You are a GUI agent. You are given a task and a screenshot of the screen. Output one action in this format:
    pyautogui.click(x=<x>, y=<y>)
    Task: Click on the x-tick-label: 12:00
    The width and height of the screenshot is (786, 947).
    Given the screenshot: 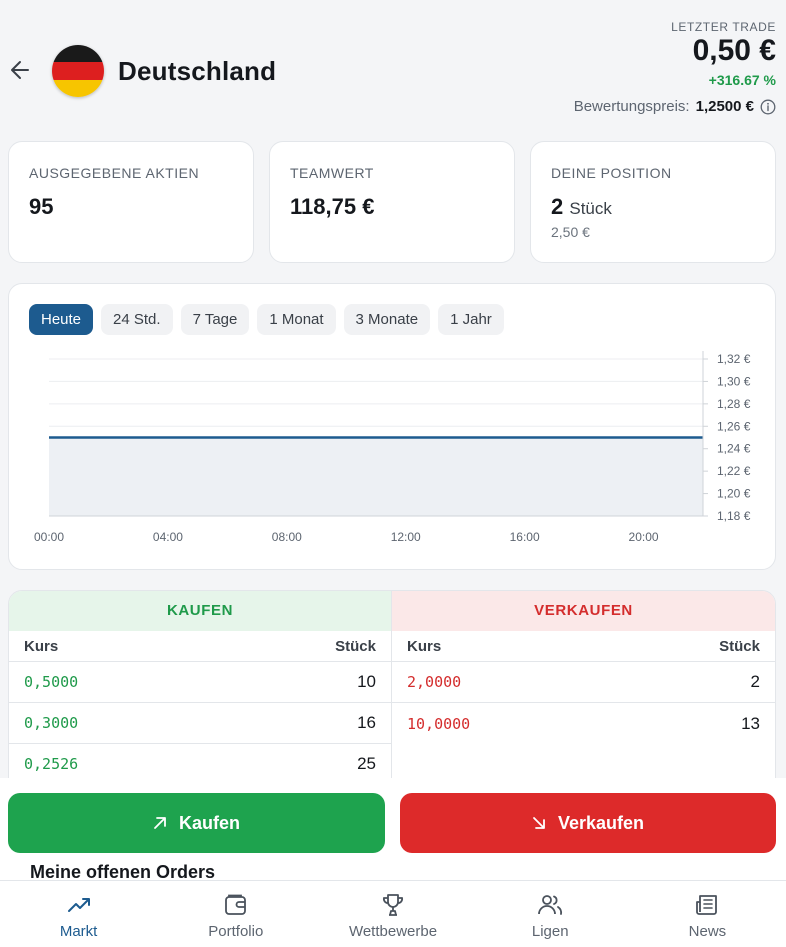 What is the action you would take?
    pyautogui.click(x=406, y=537)
    